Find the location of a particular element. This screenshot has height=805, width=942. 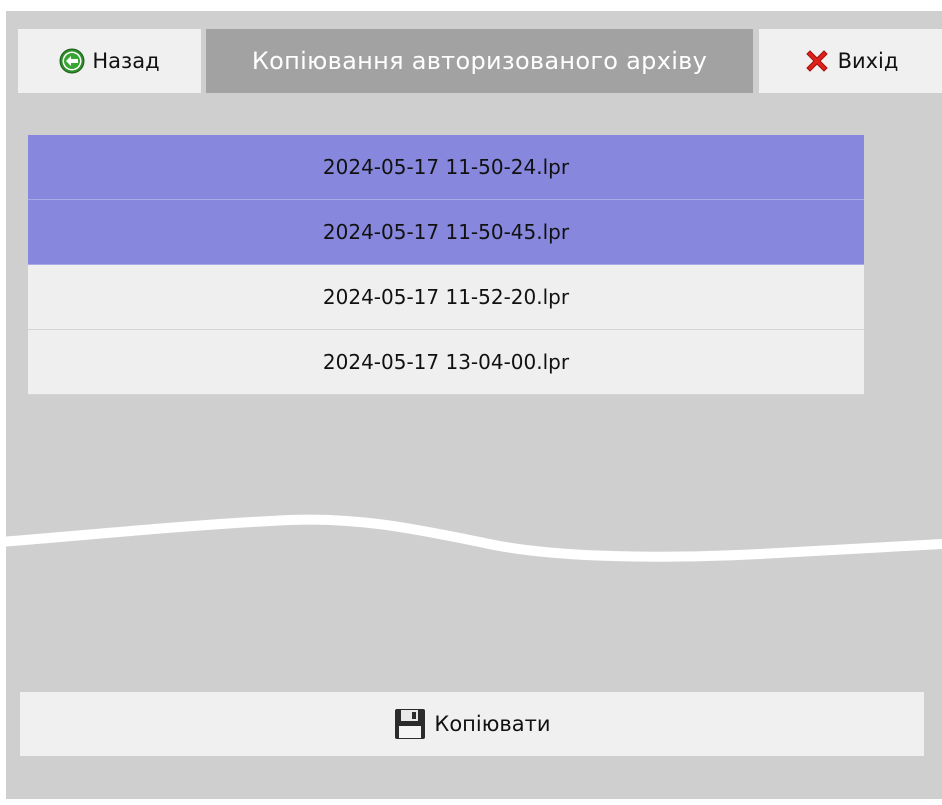

red-x-icon is located at coordinates (817, 61).